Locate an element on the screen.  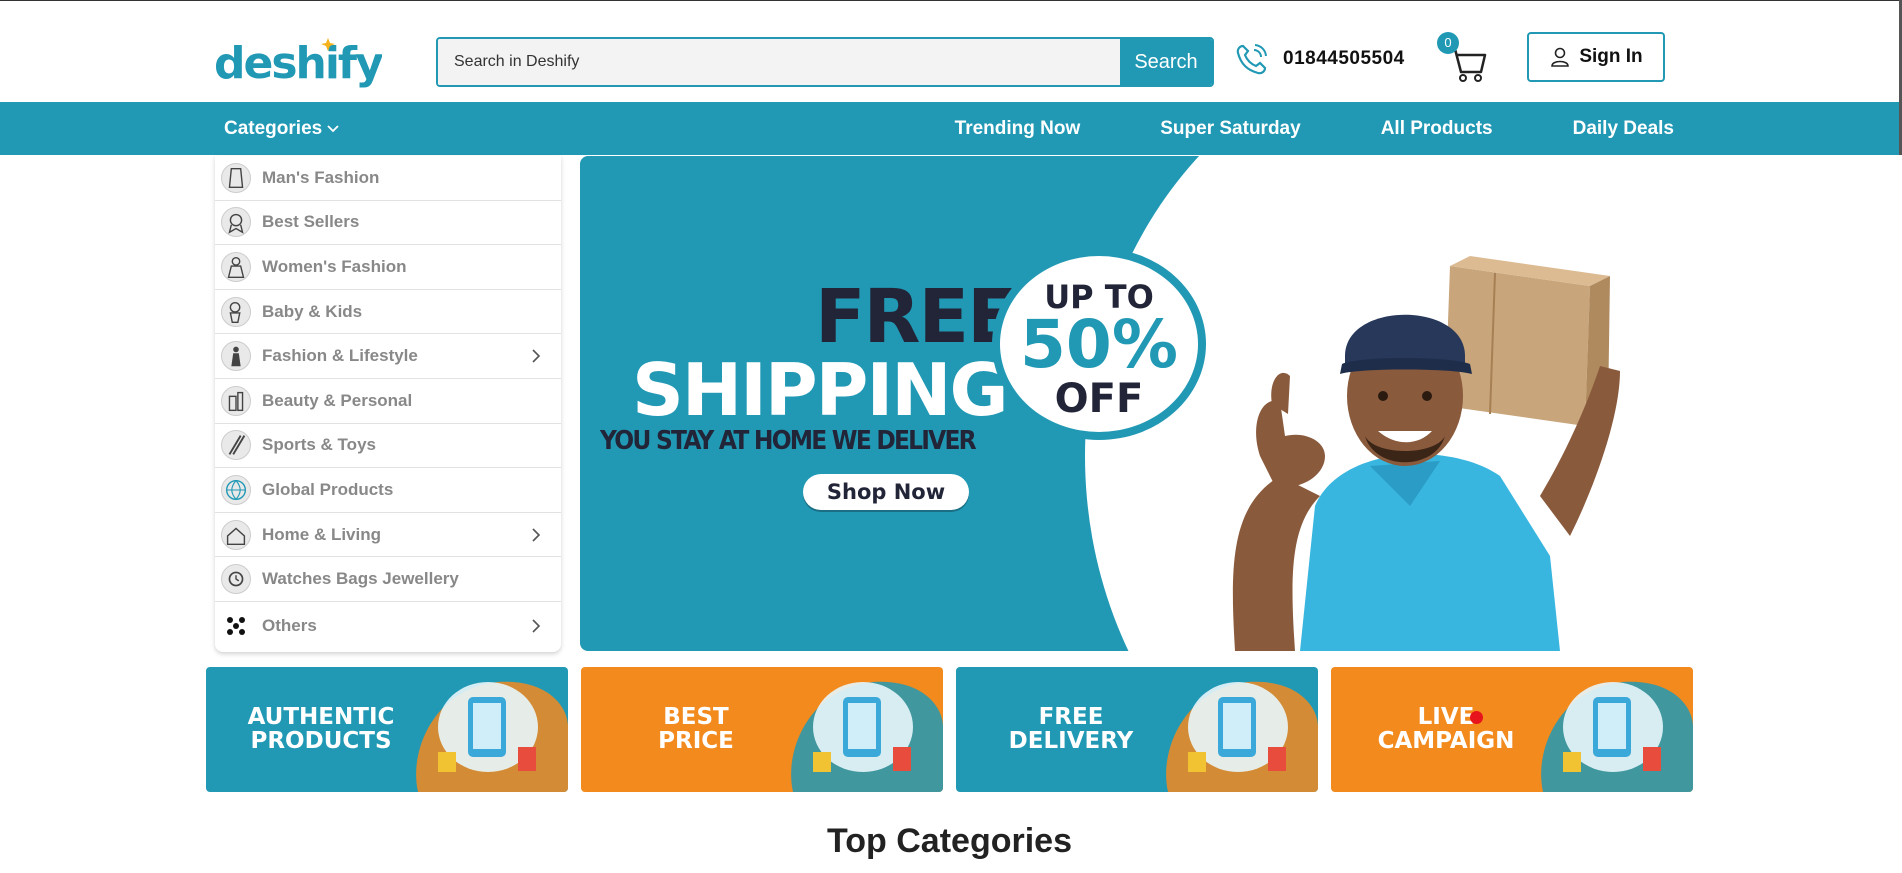
cart-count-badge: 0 is located at coordinates (1448, 43).